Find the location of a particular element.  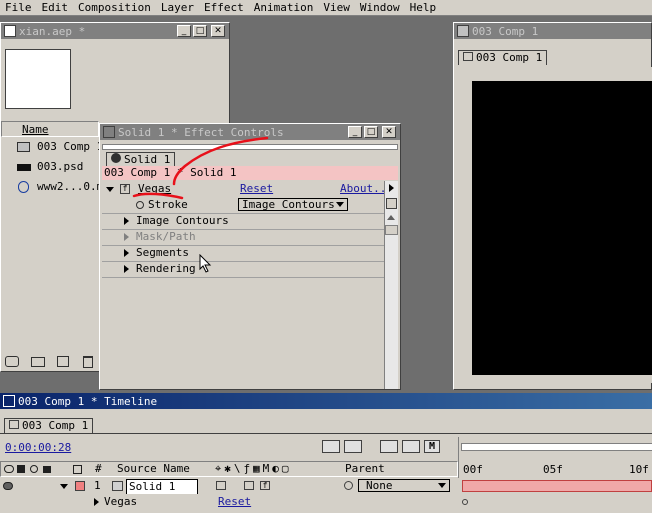

column-header-name: Name is located at coordinates (50, 129).